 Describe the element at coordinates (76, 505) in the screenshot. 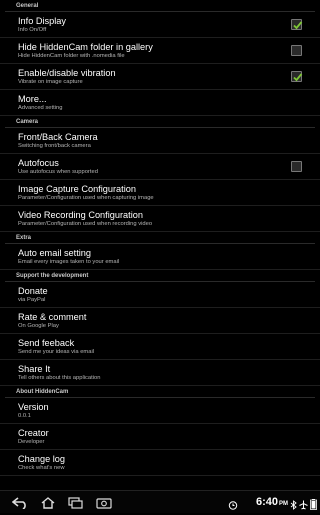

I see `recent-apps-icon` at that location.